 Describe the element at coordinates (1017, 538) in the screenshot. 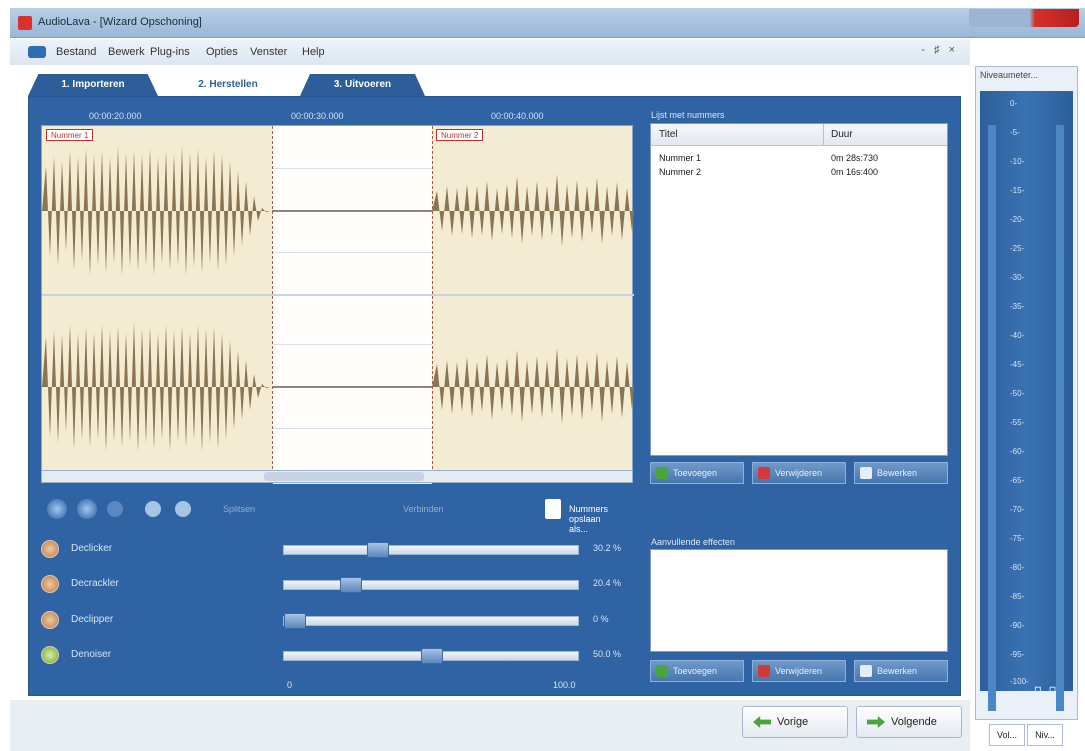

I see `meter-tick: -75-` at that location.